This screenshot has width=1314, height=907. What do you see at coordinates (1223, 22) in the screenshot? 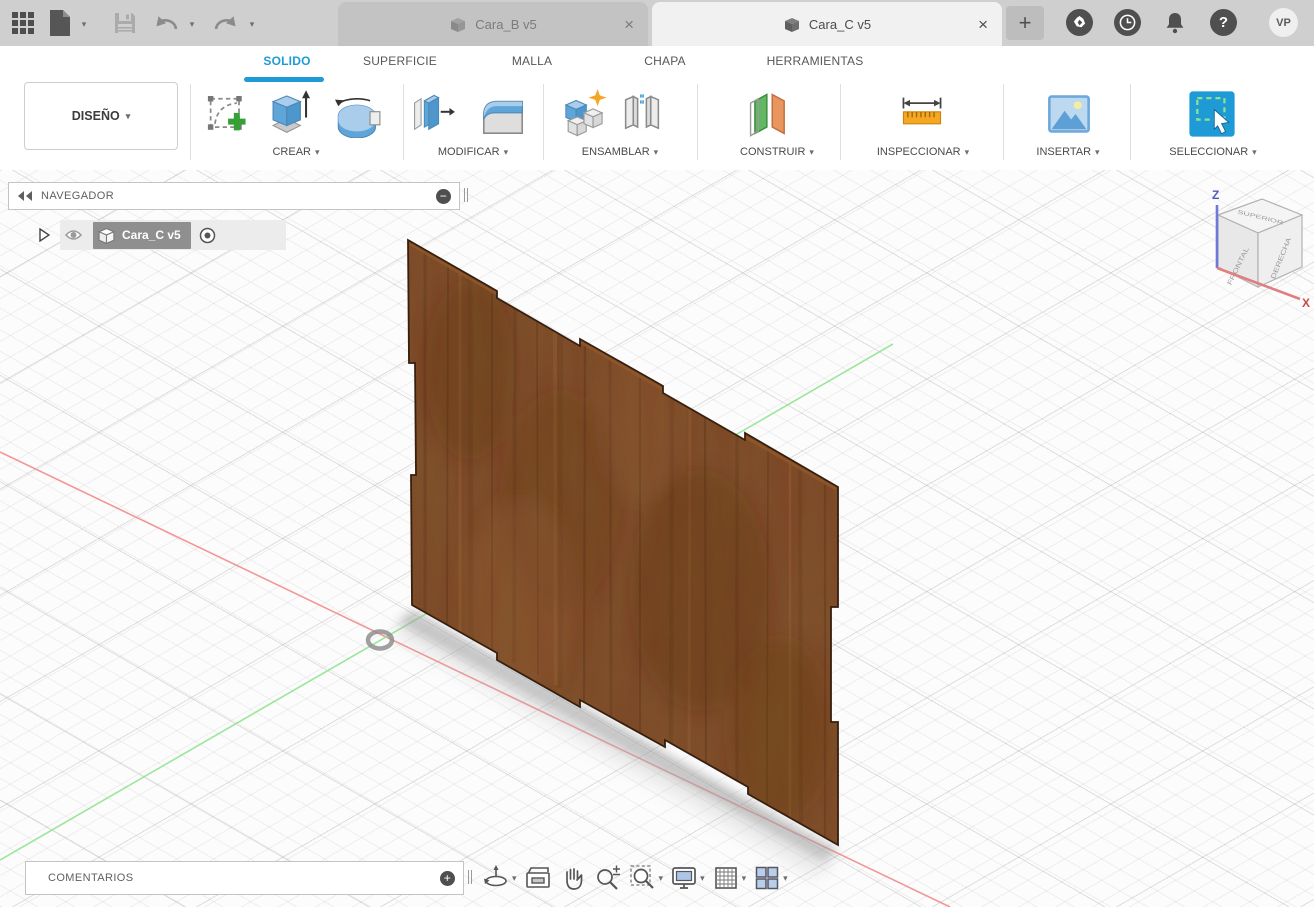
I see `help-button: ?` at bounding box center [1223, 22].